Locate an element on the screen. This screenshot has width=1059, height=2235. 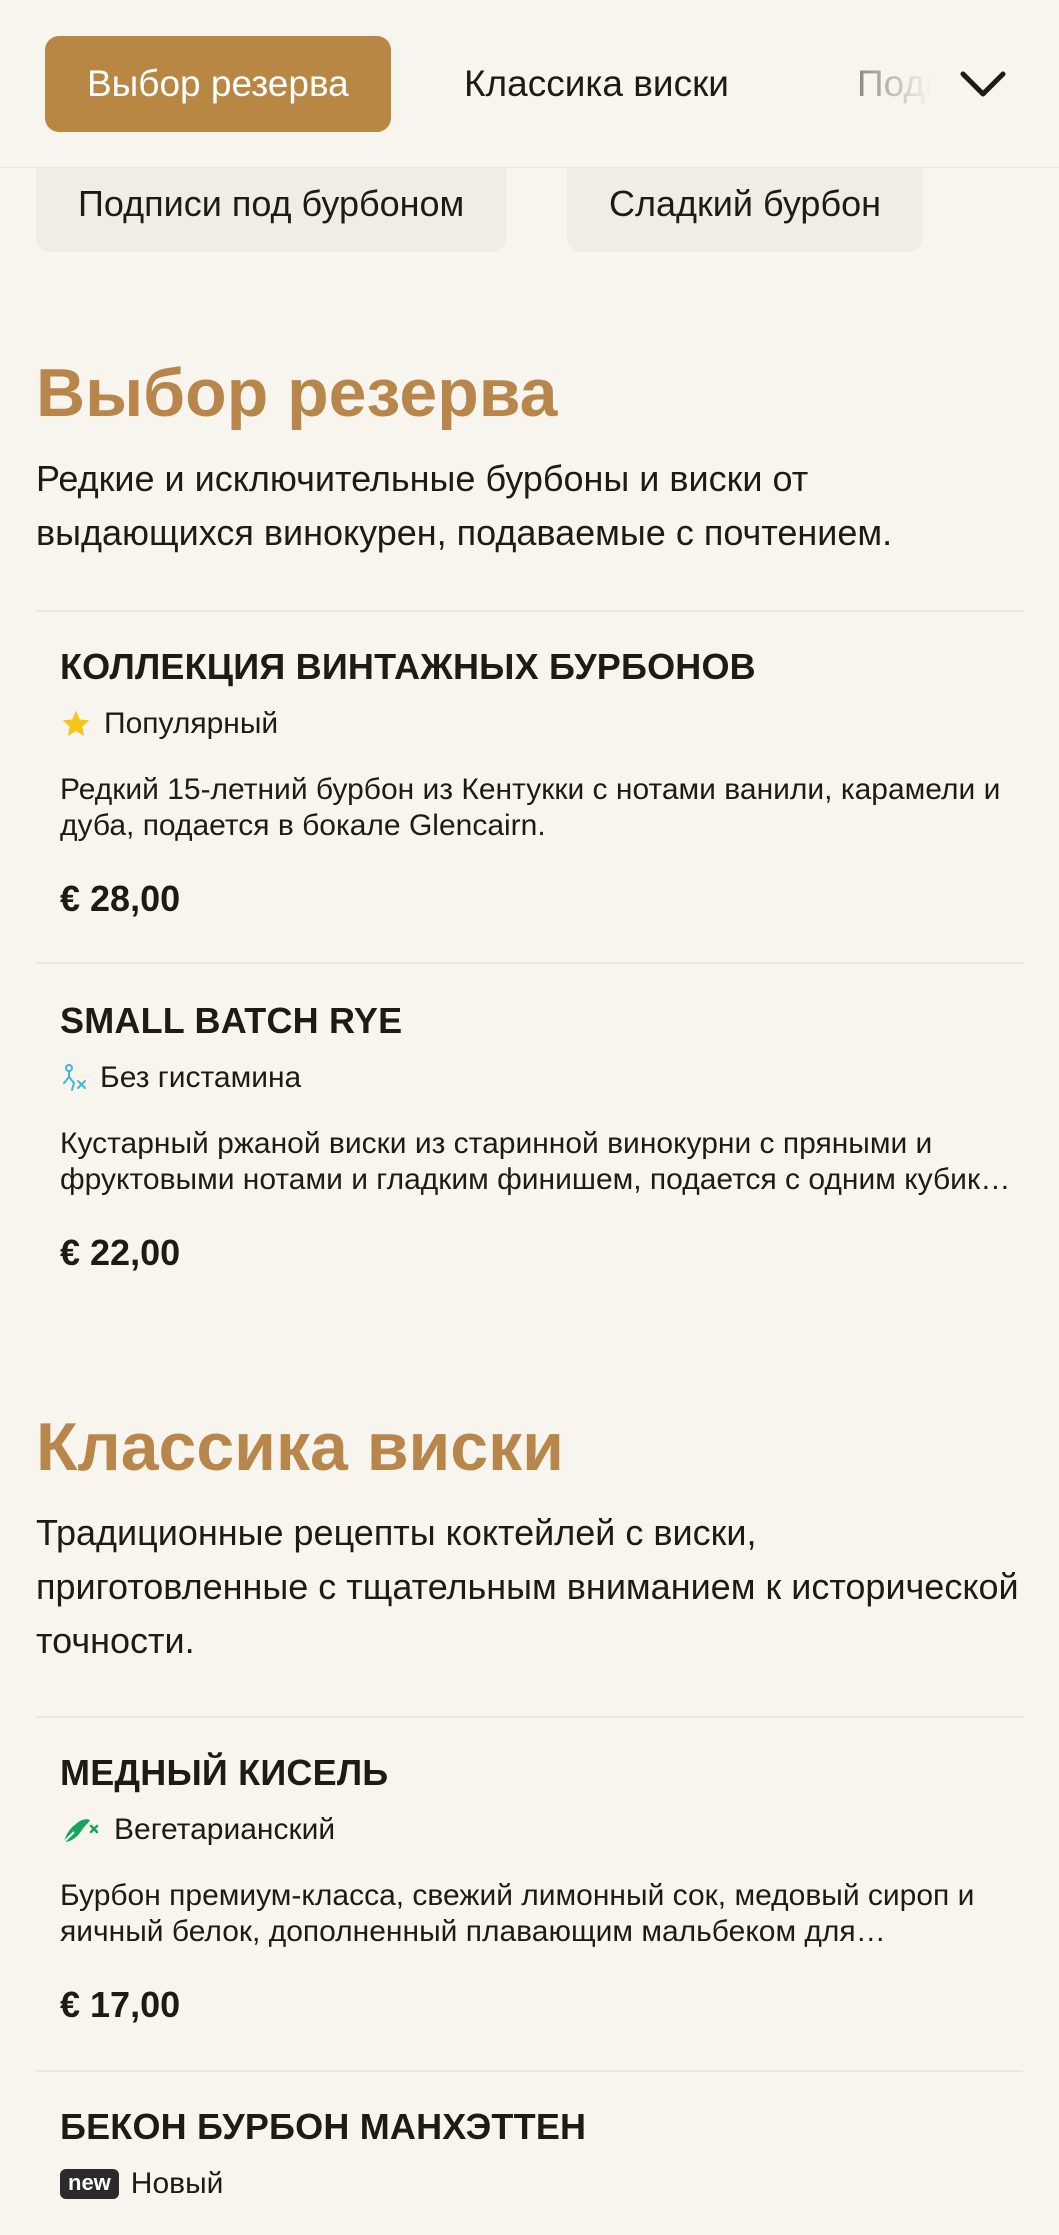
item-badge: Популярный is located at coordinates (169, 724).